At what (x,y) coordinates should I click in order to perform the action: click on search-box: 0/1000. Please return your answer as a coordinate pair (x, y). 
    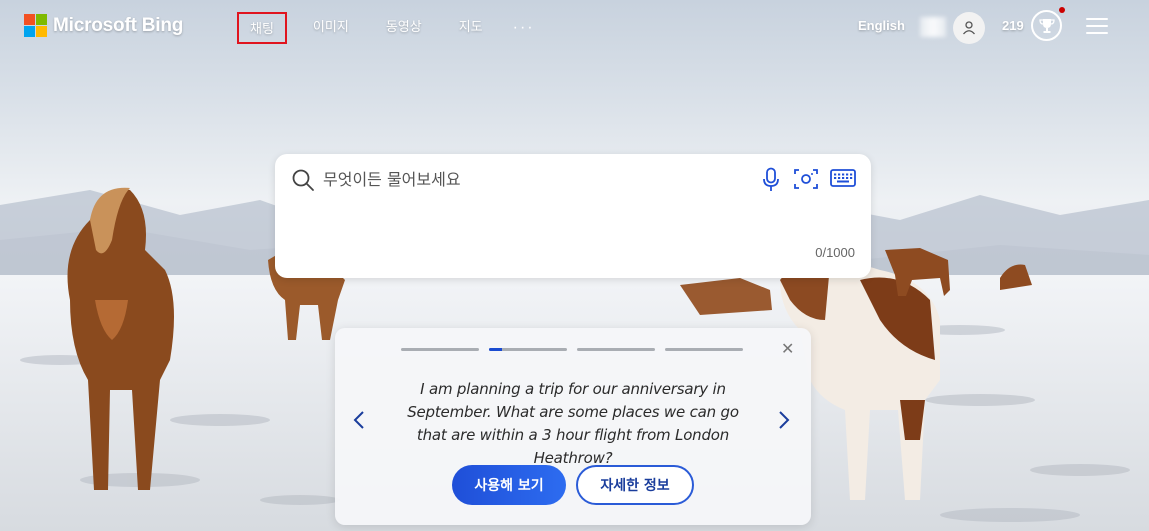
    Looking at the image, I should click on (573, 216).